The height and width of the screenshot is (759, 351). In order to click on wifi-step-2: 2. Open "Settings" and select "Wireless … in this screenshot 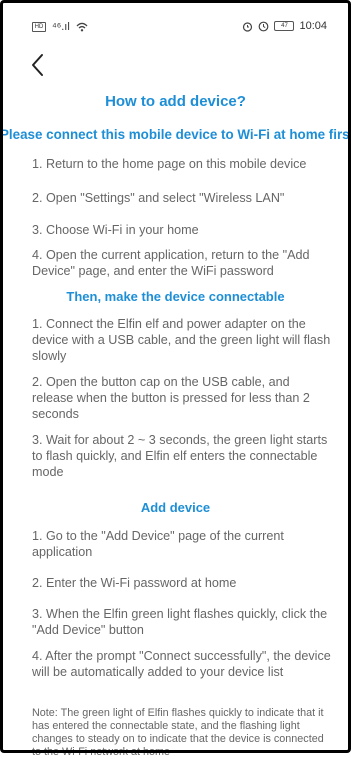, I will do `click(158, 198)`.